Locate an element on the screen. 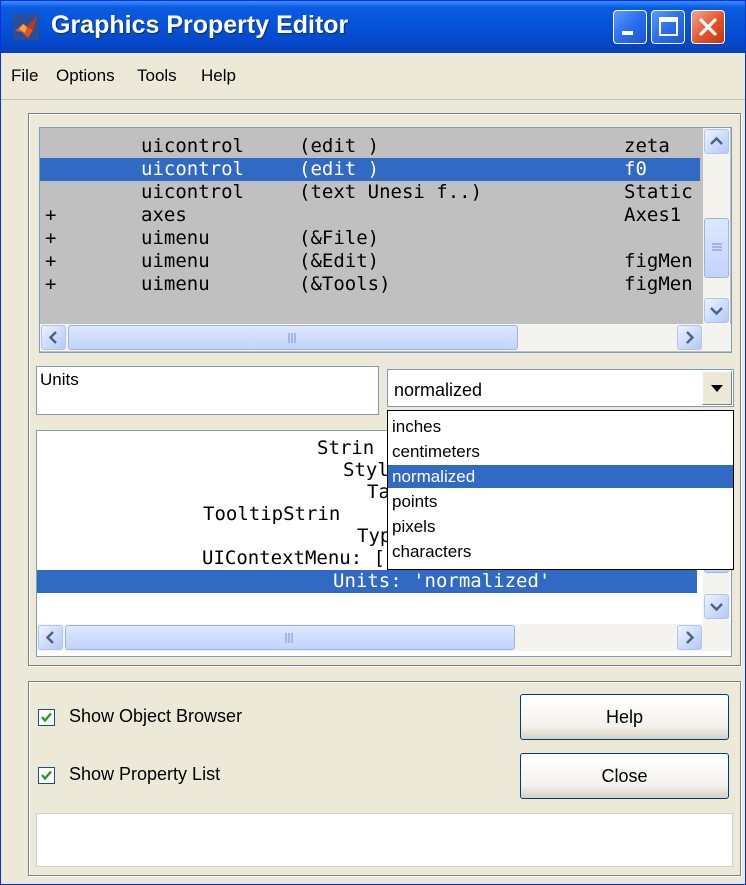 The height and width of the screenshot is (885, 746). property-list-hscroll is located at coordinates (384, 637).